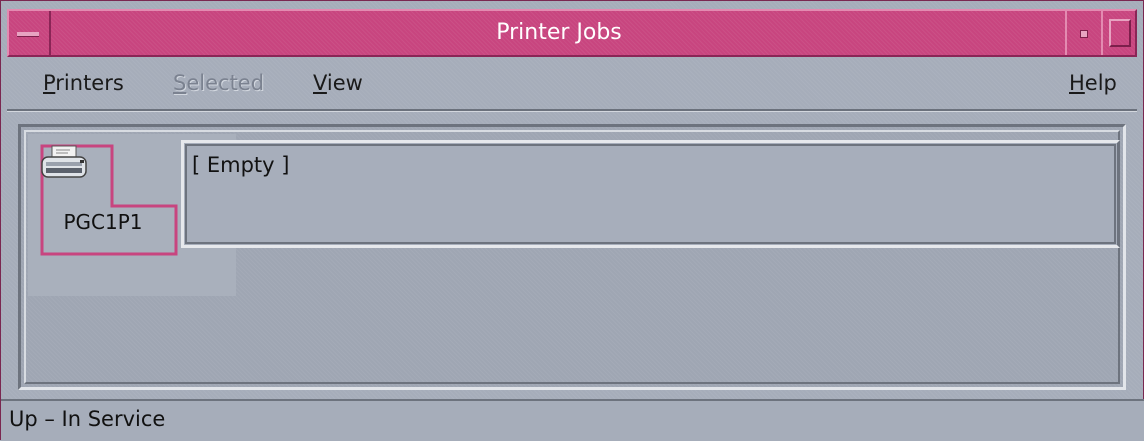 The image size is (1144, 441). Describe the element at coordinates (89, 83) in the screenshot. I see `menu-printers-label: rinters` at that location.